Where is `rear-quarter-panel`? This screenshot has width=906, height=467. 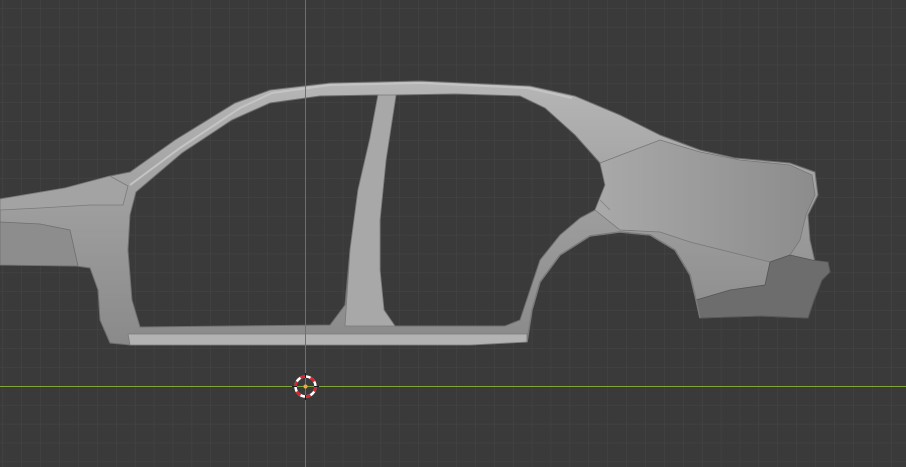 rear-quarter-panel is located at coordinates (705, 201).